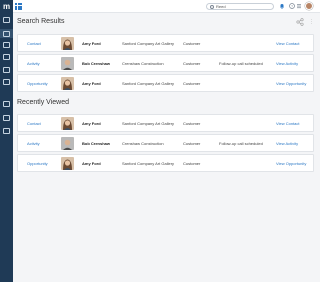 This screenshot has width=320, height=282. I want to click on help-icon: ?, so click(292, 6).